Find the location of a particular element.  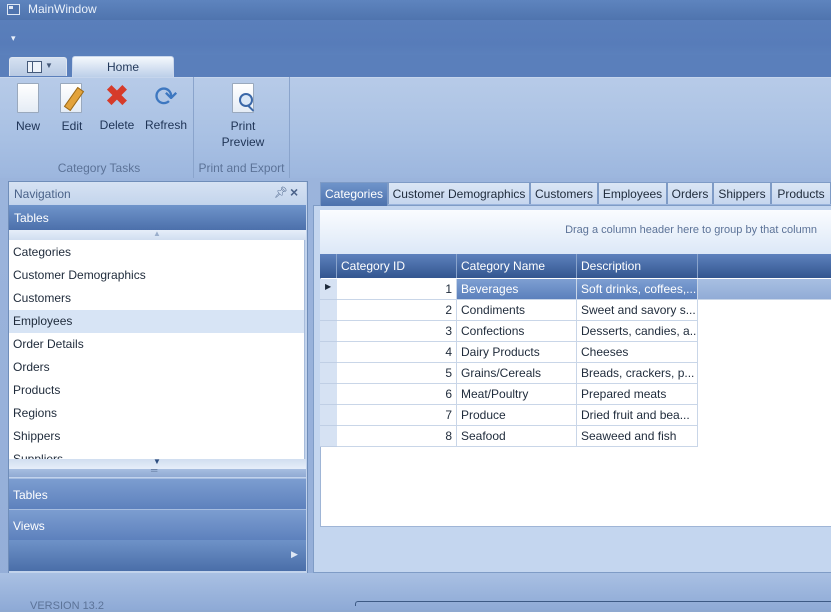

table-row: 8 Seafood Seaweed and fish is located at coordinates (575, 436).